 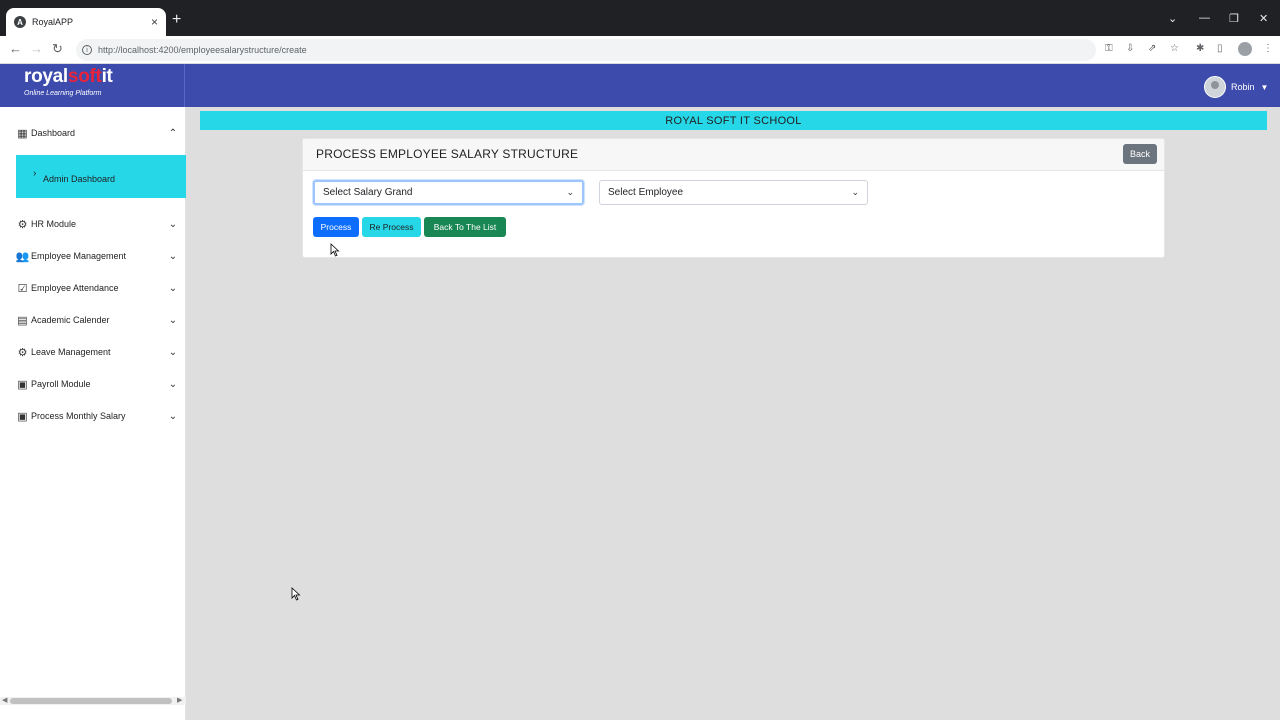 I want to click on reload-icon: ↻, so click(x=57, y=49).